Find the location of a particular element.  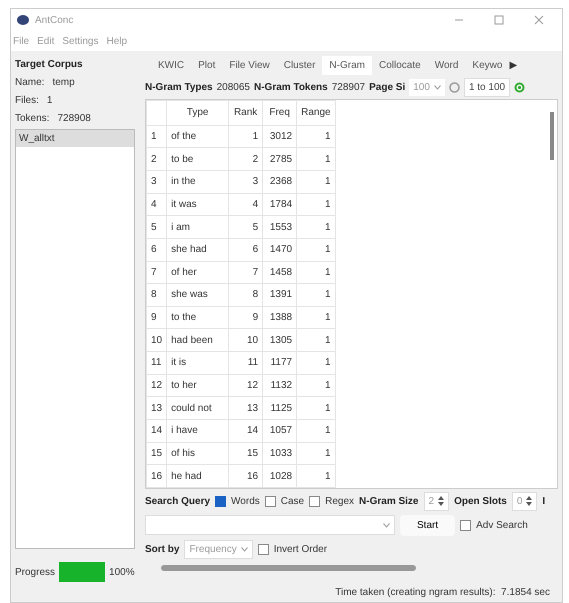

table-cell: 2368 is located at coordinates (279, 182).